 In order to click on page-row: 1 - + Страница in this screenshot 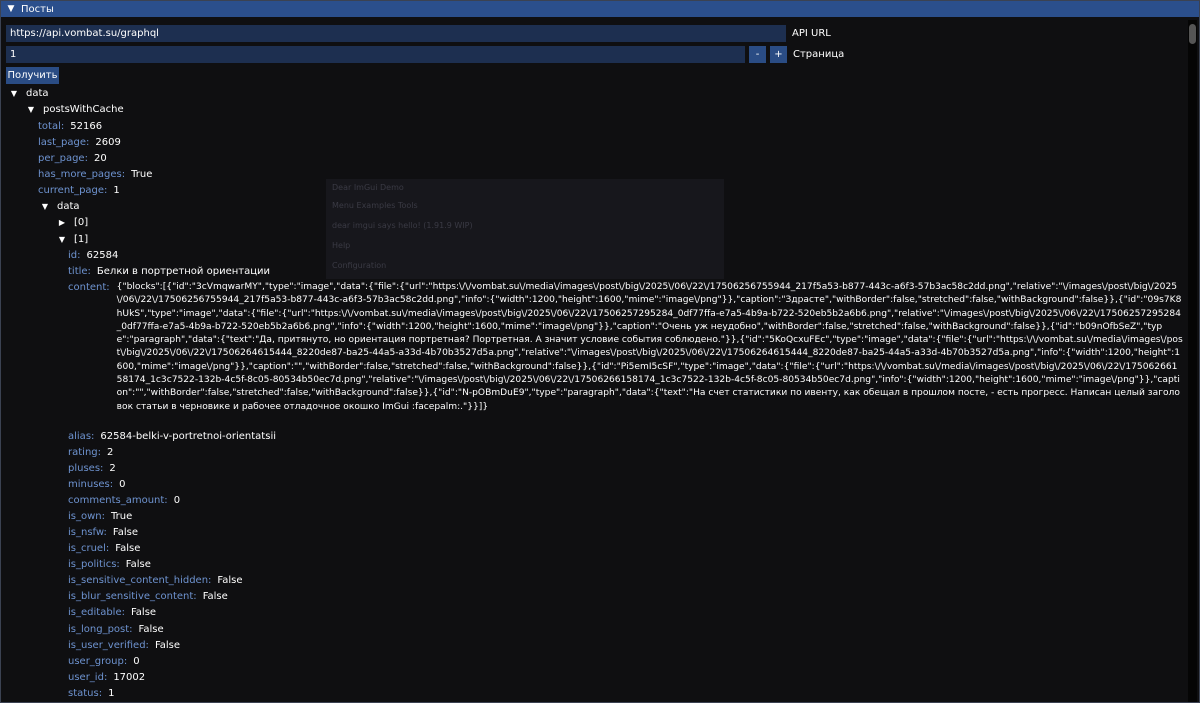, I will do `click(425, 54)`.